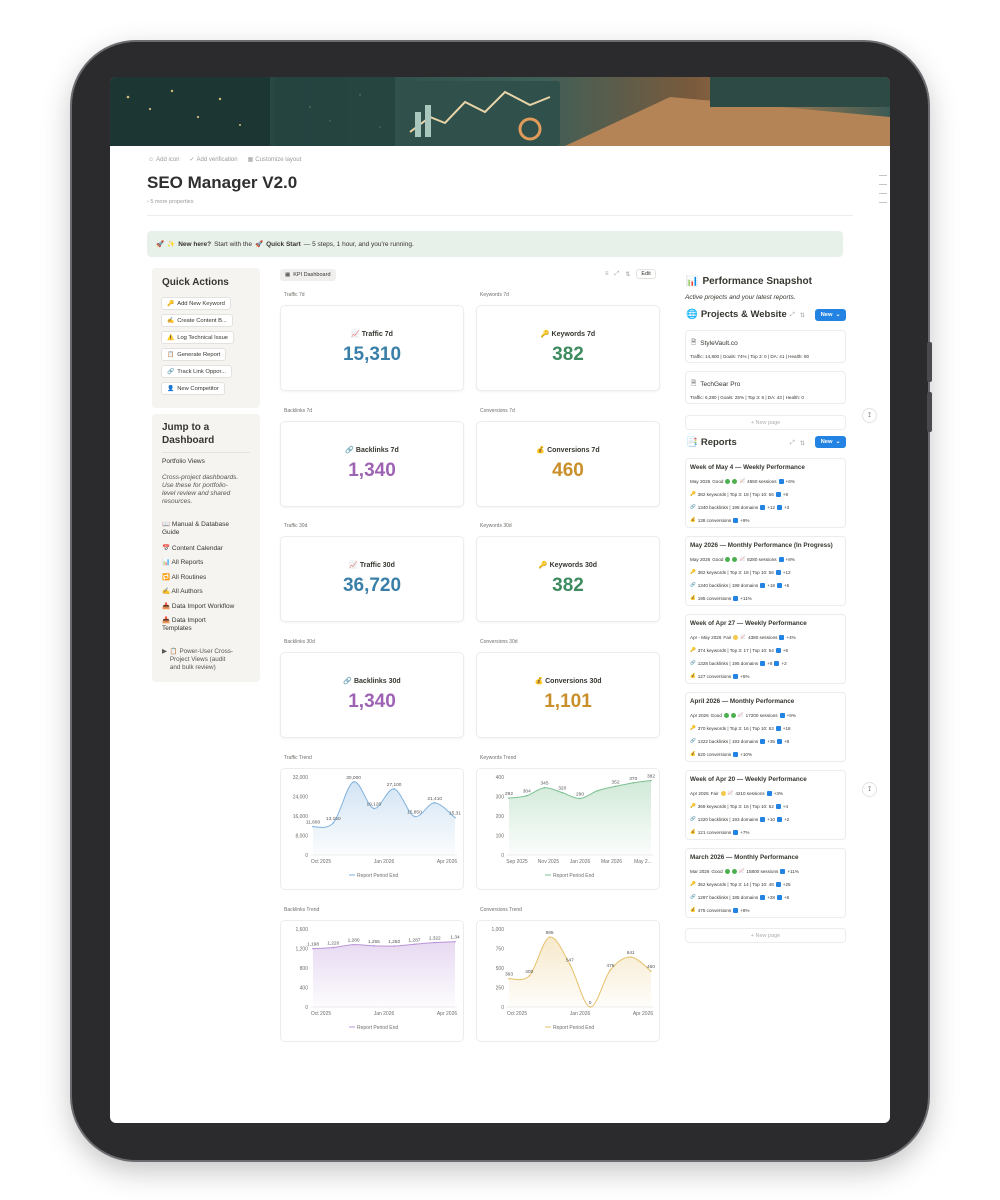  Describe the element at coordinates (568, 579) in the screenshot. I see `kpi-card: 🔑 Keywords 30d 382` at that location.